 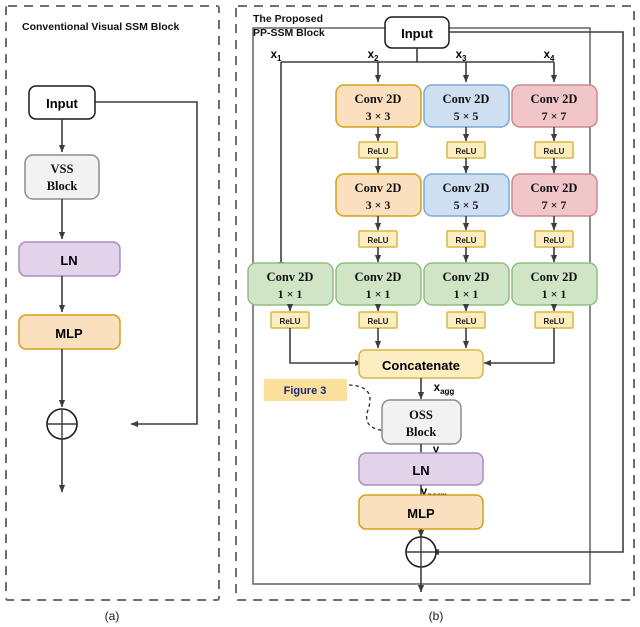 What do you see at coordinates (378, 321) in the screenshot?
I see `relu-row3-col2-label: ReLU` at bounding box center [378, 321].